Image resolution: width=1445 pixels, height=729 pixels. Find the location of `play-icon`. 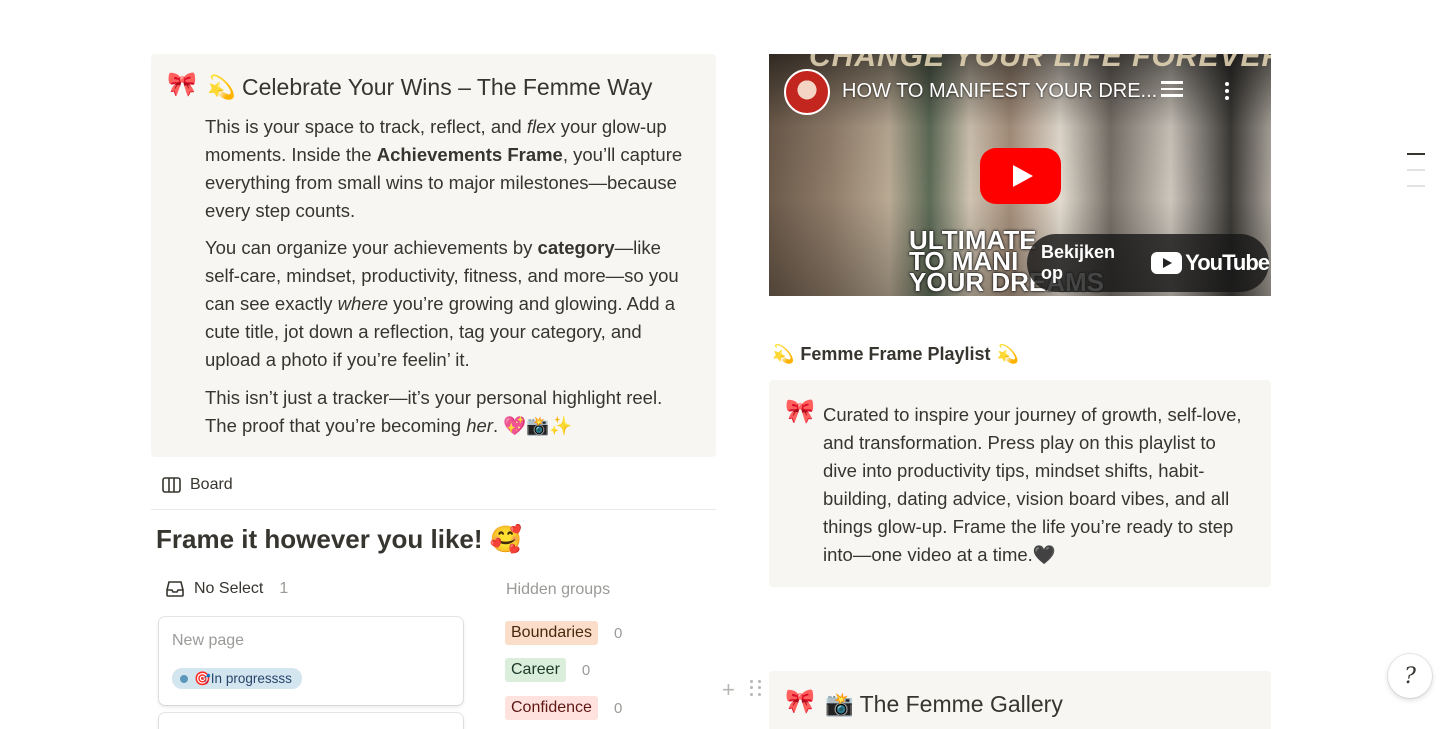

play-icon is located at coordinates (1022, 176).